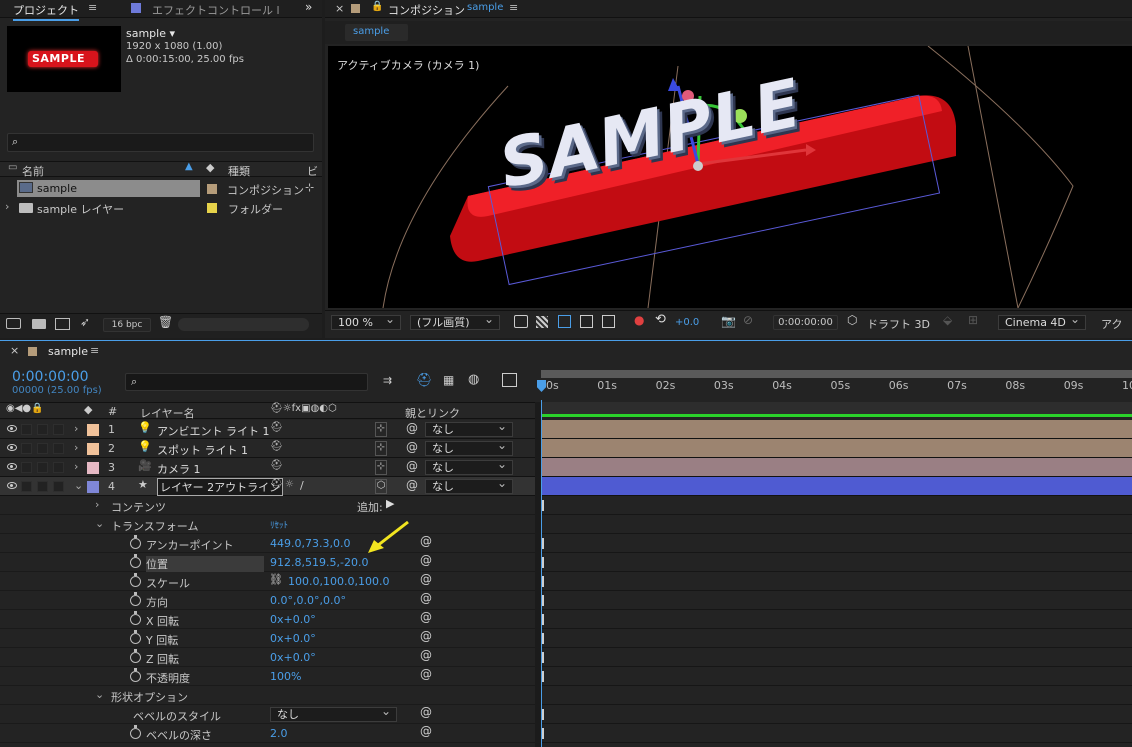 The image size is (1132, 747). Describe the element at coordinates (276, 579) in the screenshot. I see `constrain-proportions-icon: ⛓` at that location.